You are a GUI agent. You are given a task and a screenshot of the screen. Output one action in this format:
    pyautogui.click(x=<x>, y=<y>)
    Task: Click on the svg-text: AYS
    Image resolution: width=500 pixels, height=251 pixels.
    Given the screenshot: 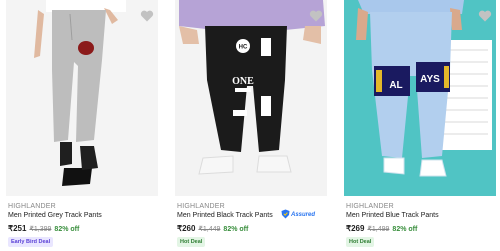 What is the action you would take?
    pyautogui.click(x=430, y=79)
    